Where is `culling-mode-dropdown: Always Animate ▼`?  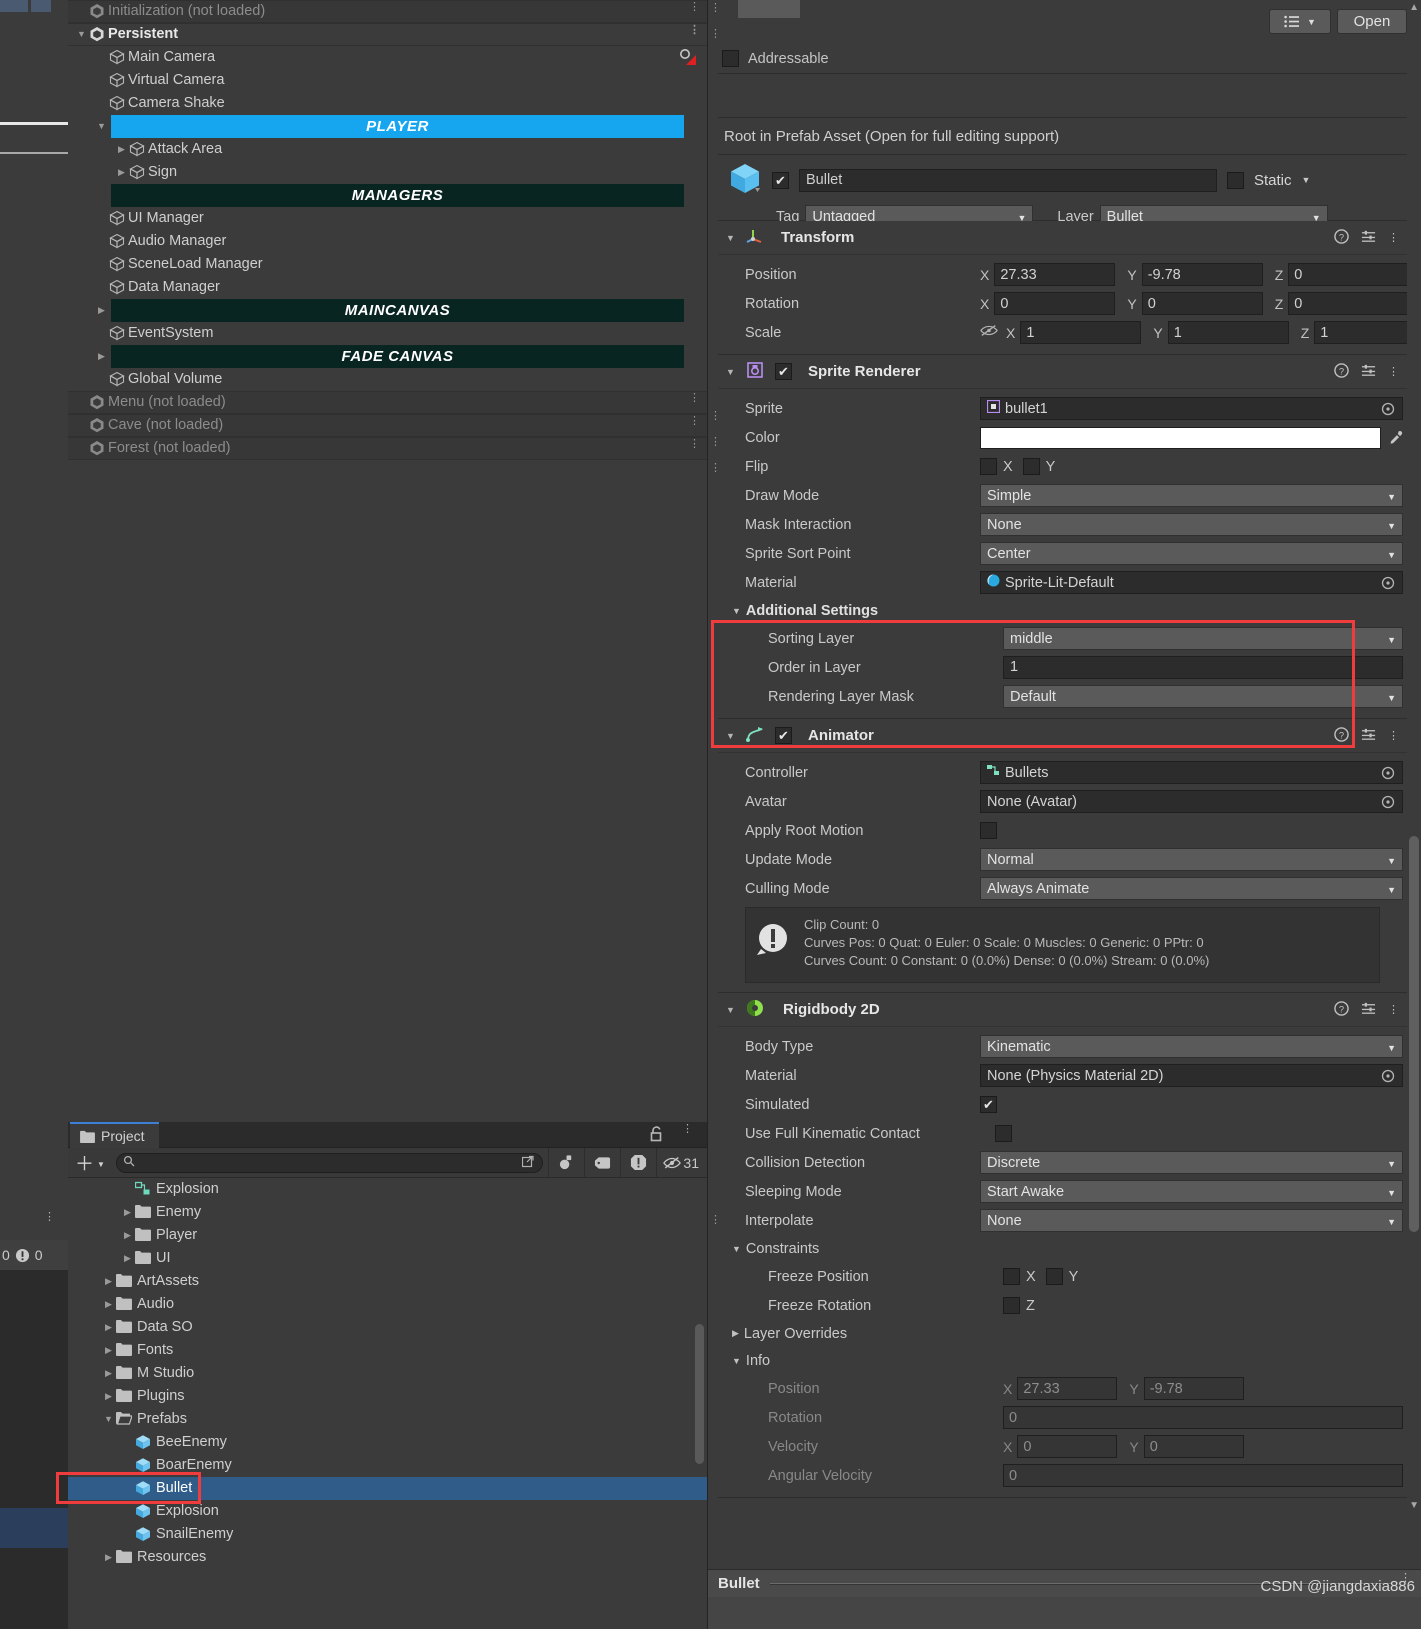
culling-mode-dropdown: Always Animate ▼ is located at coordinates (1191, 888).